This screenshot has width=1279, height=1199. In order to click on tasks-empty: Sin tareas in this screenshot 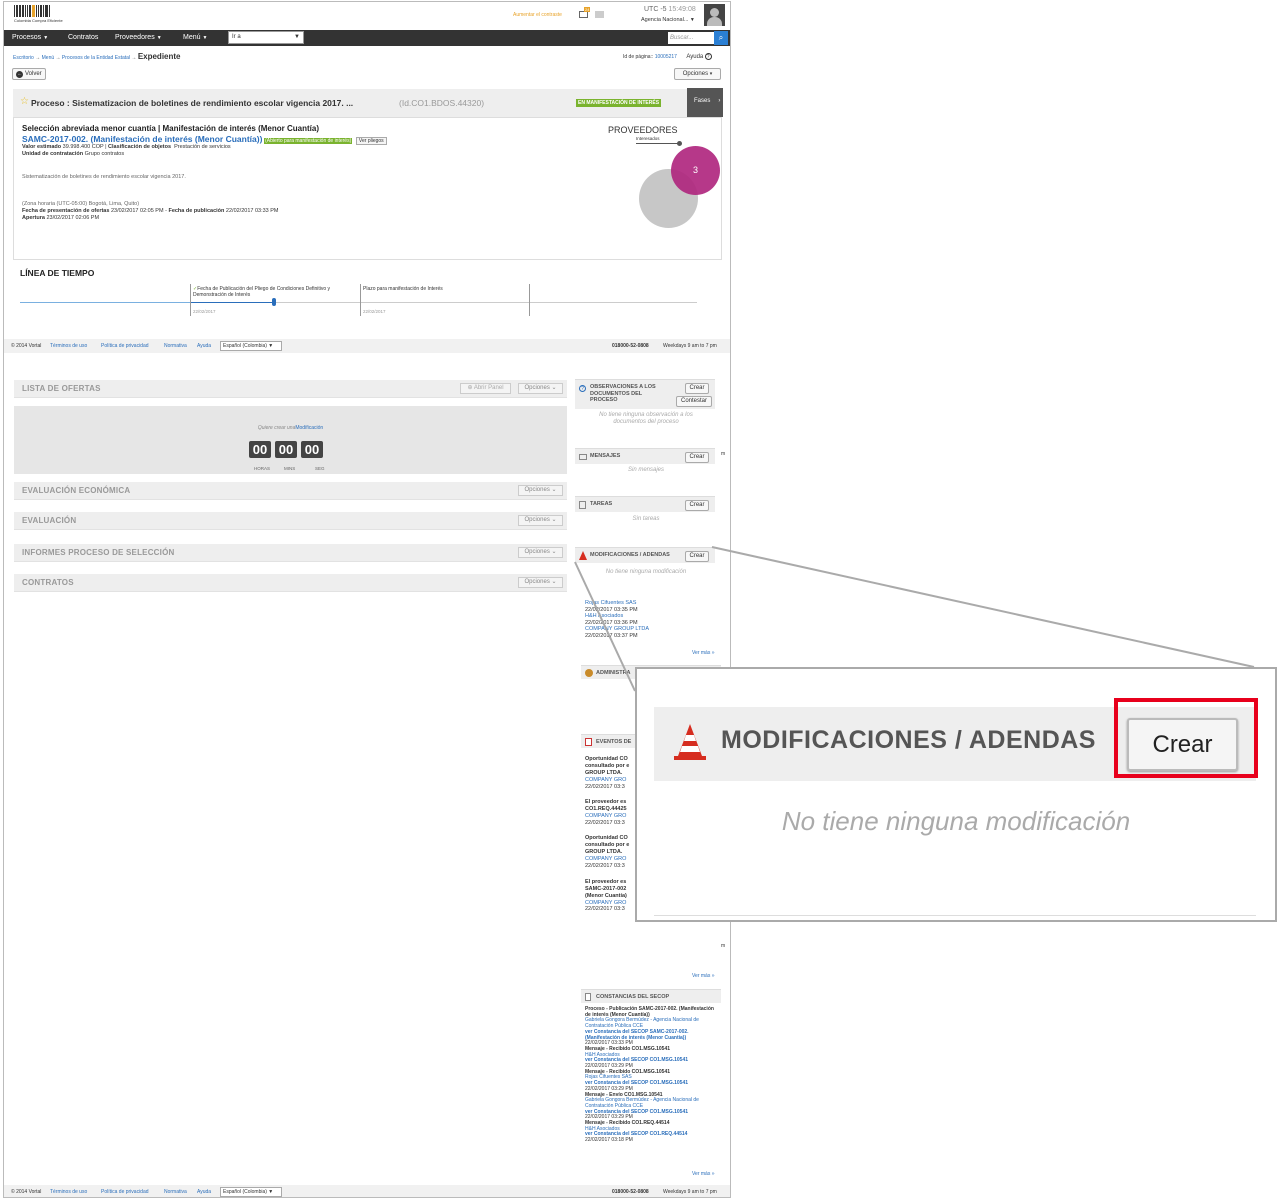, I will do `click(646, 519)`.